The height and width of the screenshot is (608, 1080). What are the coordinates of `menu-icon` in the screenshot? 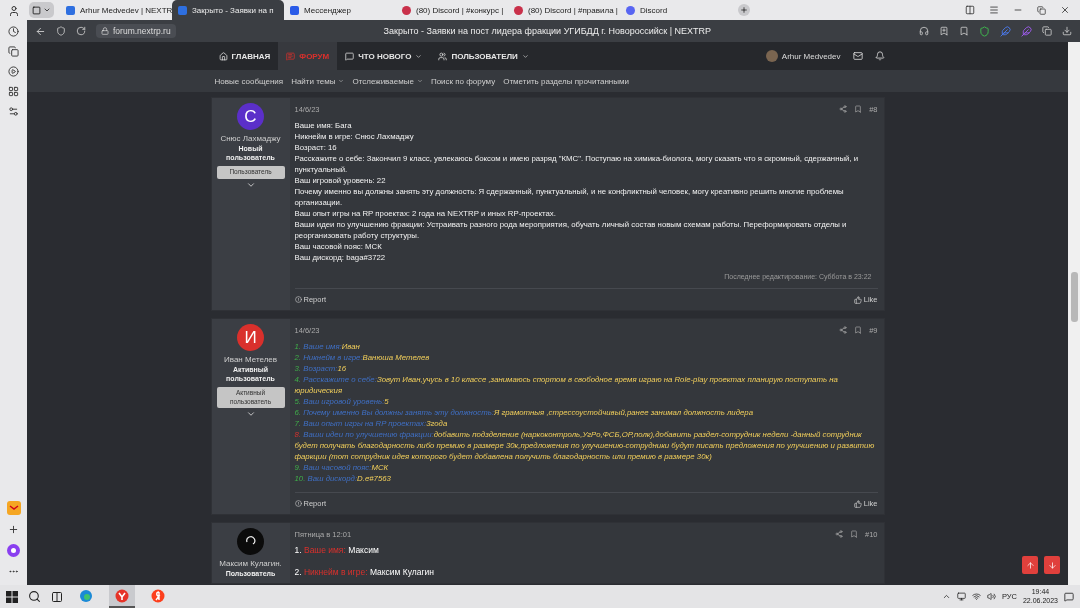 It's located at (994, 10).